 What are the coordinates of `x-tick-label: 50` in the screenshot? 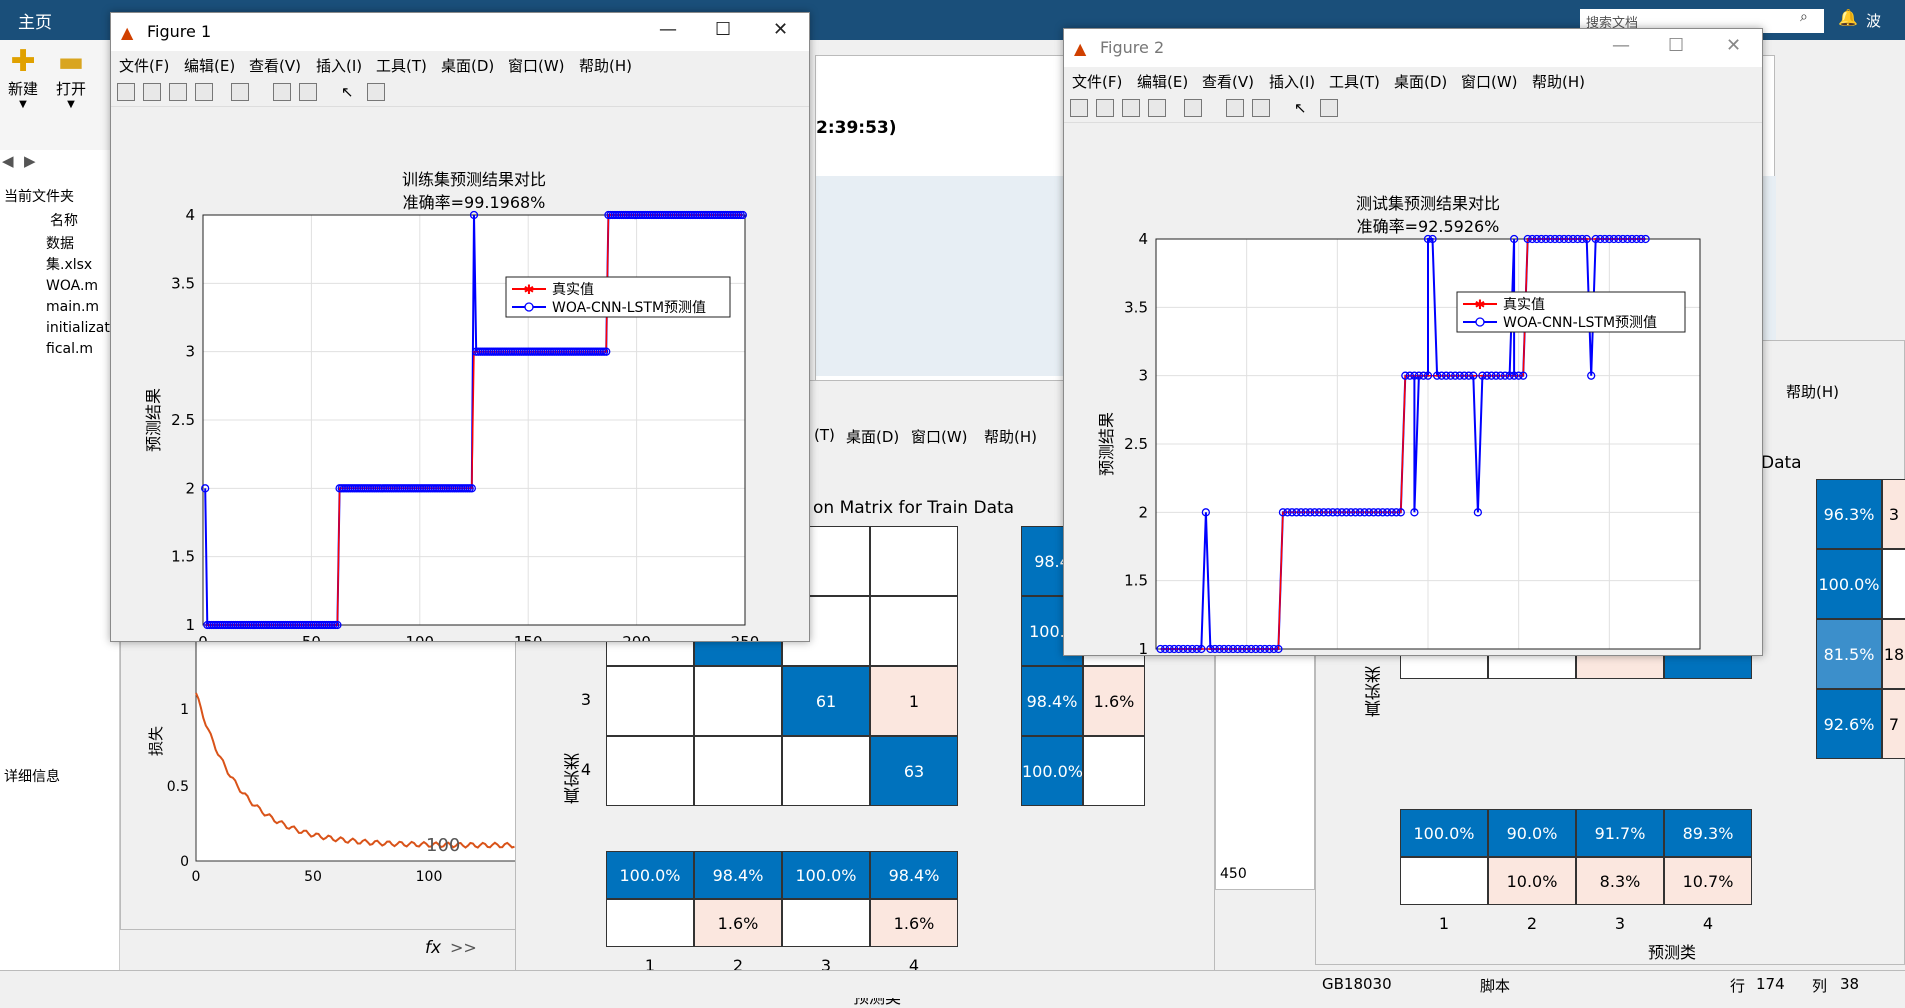 It's located at (311, 637).